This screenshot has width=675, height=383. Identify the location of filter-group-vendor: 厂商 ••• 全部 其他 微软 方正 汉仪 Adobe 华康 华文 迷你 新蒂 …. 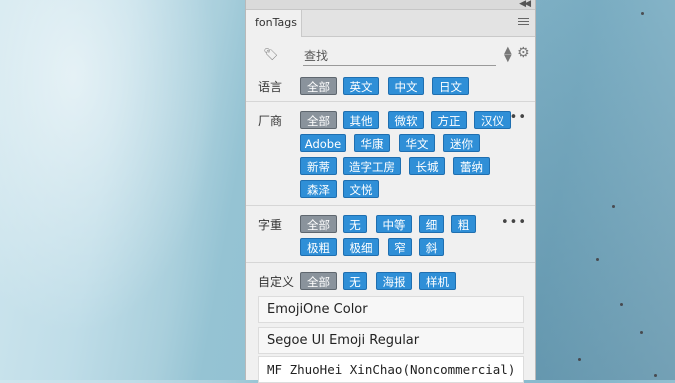
(390, 153).